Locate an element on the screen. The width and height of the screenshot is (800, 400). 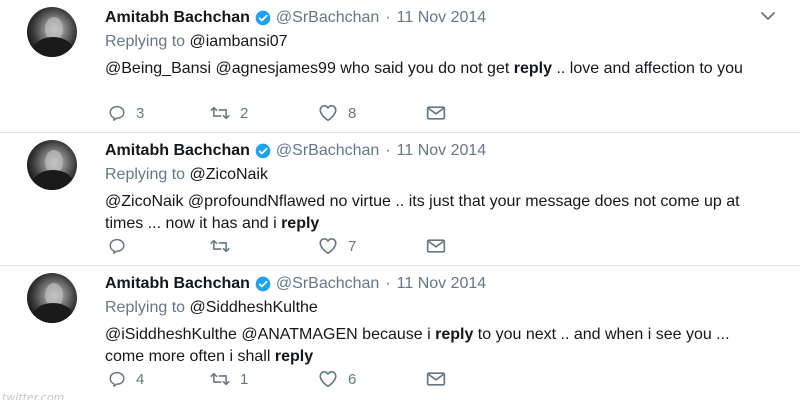
like-button: 6 is located at coordinates (337, 379).